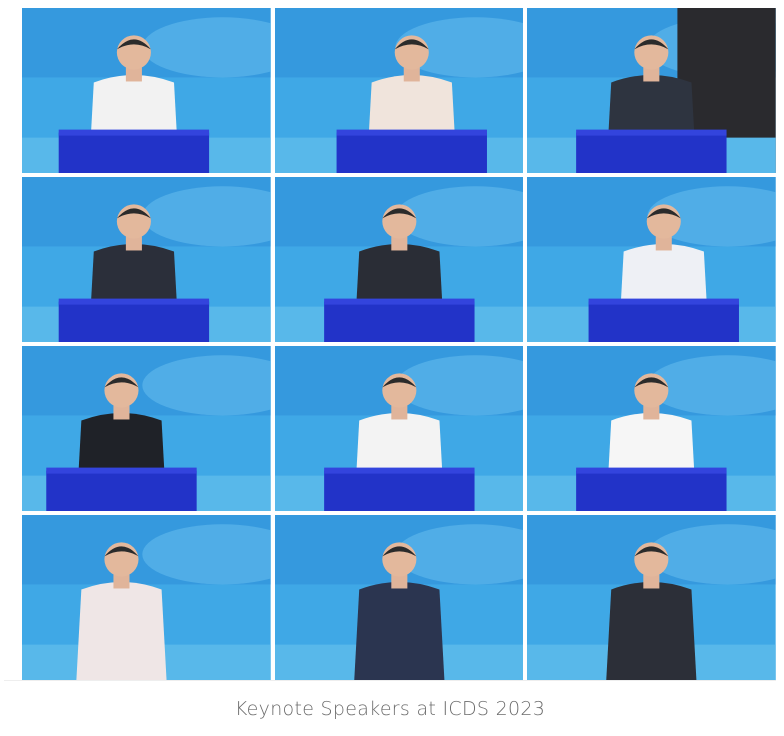 The height and width of the screenshot is (736, 784). I want to click on image-caption: Keynote Speakers at ICDS 2023, so click(390, 709).